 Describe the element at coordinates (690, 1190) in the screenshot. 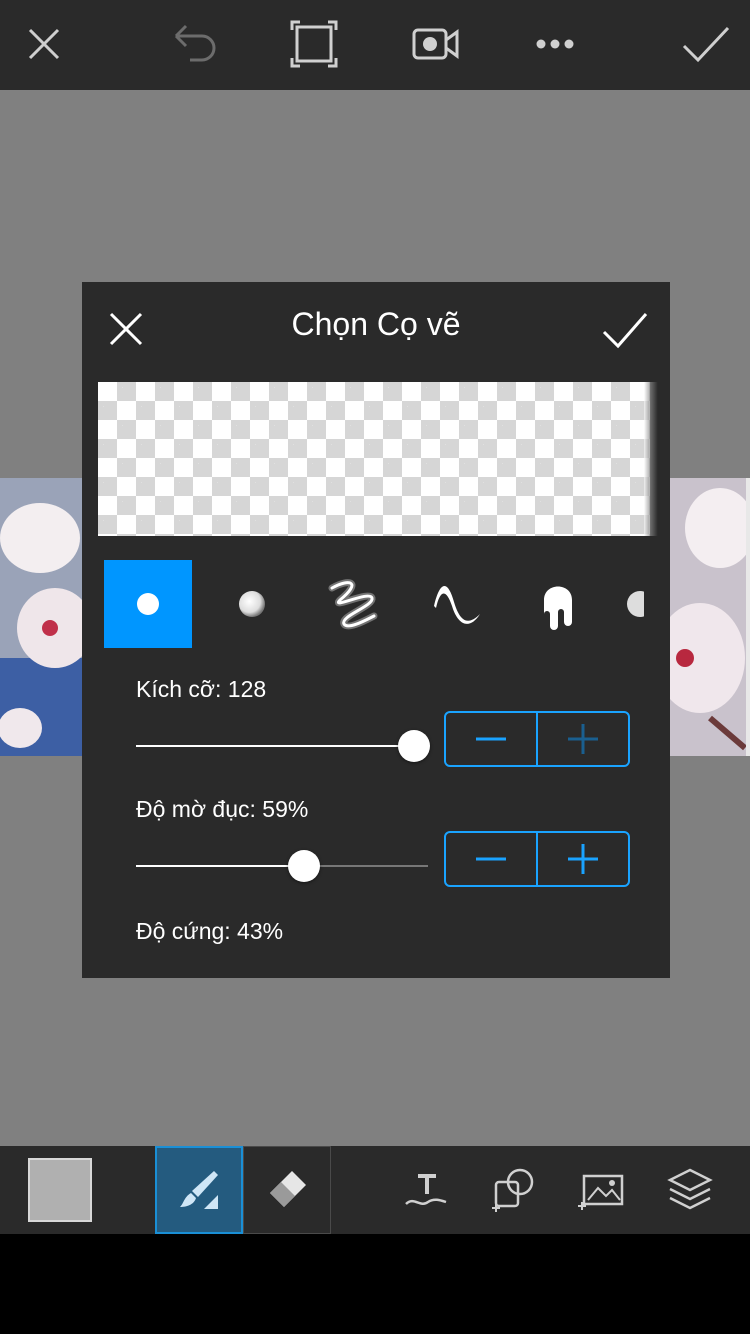

I see `layers-icon` at that location.